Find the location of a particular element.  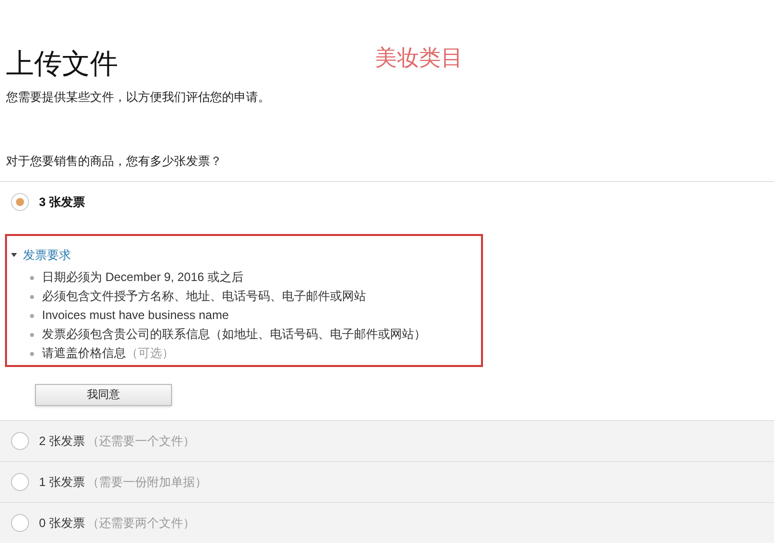

requirement-text: 必须包含文件授予方名称、地址、电话号码、电子邮件或网站 is located at coordinates (204, 296).